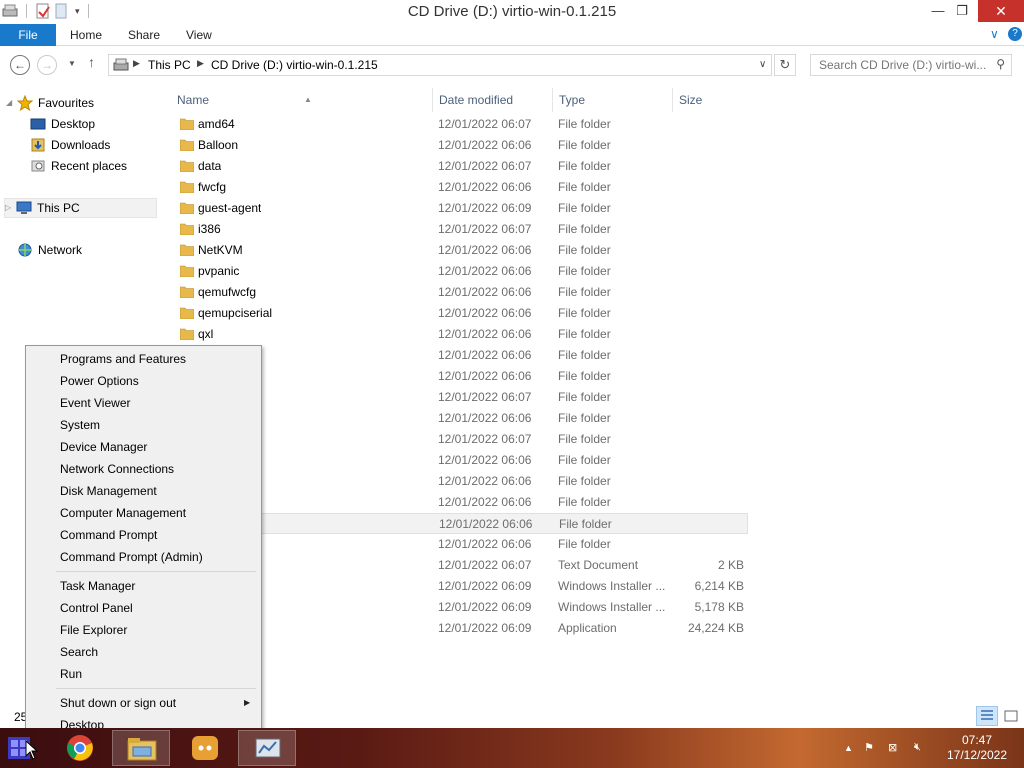 Image resolution: width=1024 pixels, height=768 pixels. What do you see at coordinates (461, 313) in the screenshot?
I see `table-row: qemupciserial 12/01/2022 06:06 File folder` at bounding box center [461, 313].